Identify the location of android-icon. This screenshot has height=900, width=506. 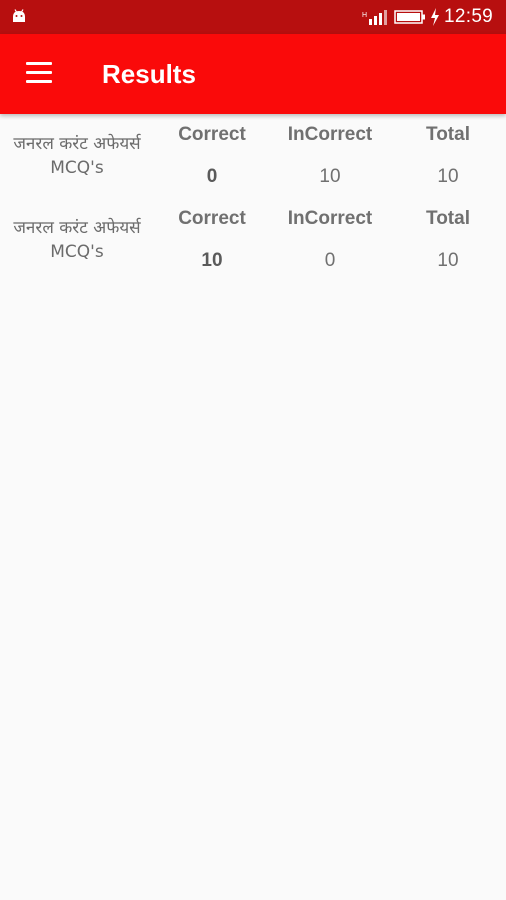
(19, 15).